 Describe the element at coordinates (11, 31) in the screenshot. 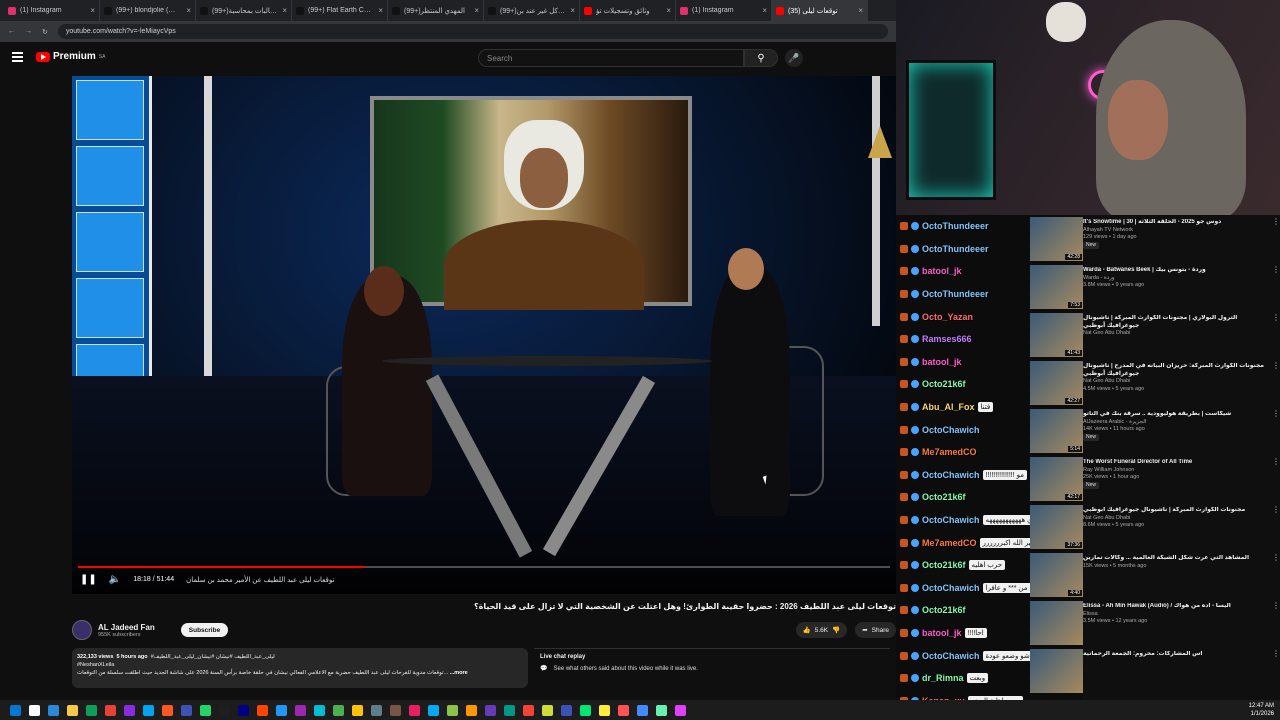

I see `back-icon: ←` at that location.